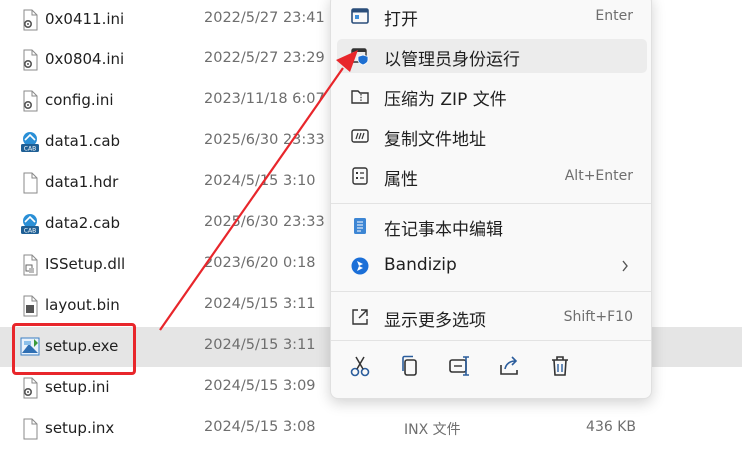  I want to click on file-date: 2022/5/27 23:41, so click(264, 18).